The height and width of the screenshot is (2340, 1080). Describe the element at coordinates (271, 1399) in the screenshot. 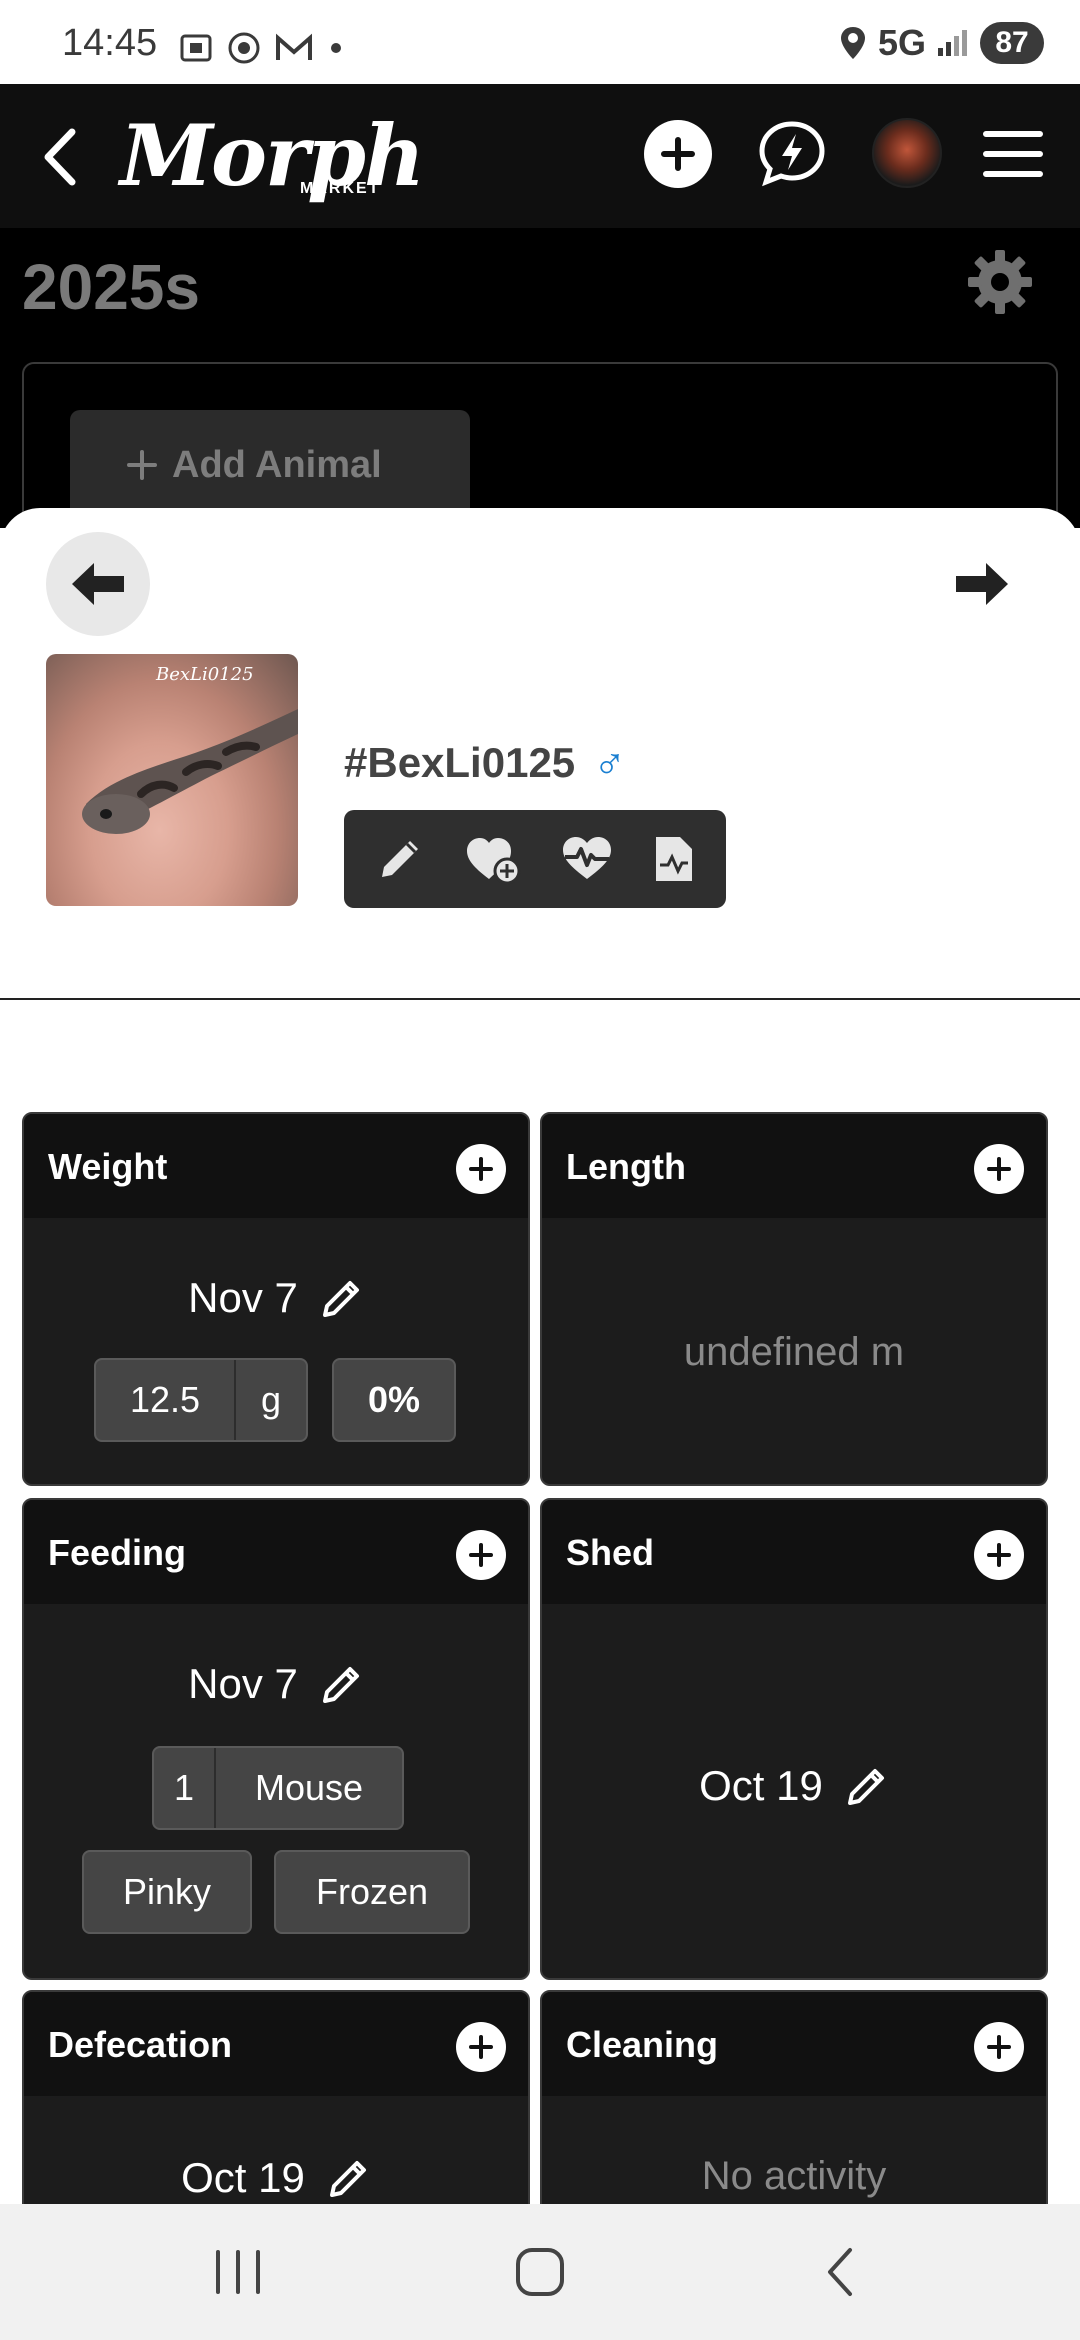

I see `weight-unit: g` at that location.